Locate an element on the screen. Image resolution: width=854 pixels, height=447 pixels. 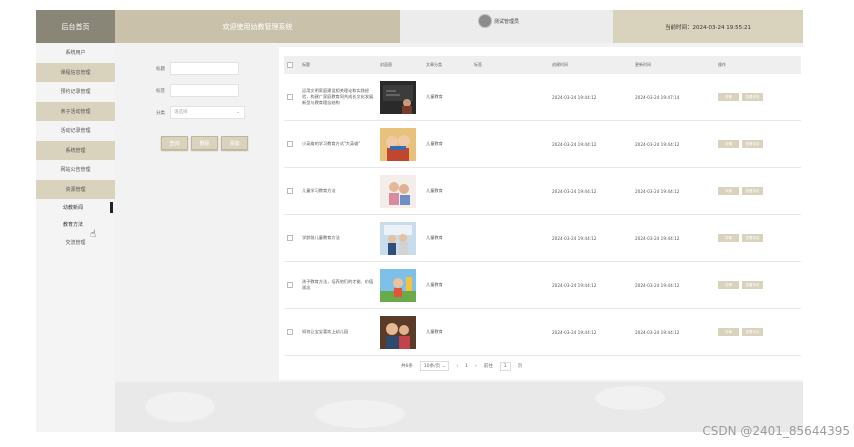
select-all-checkbox is located at coordinates (290, 64).